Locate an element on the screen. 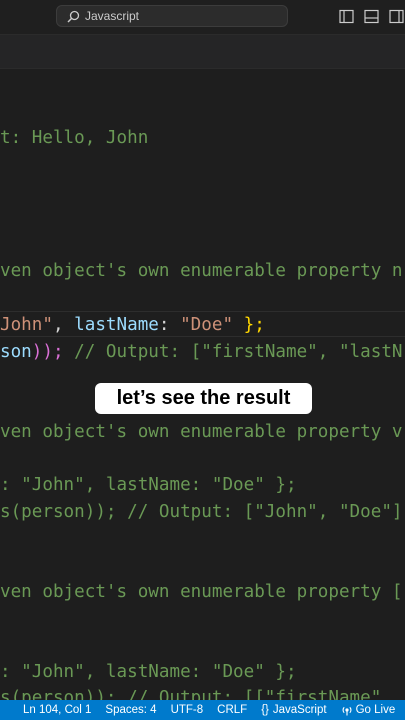  indentation-setting: Spaces: 4 is located at coordinates (130, 710).